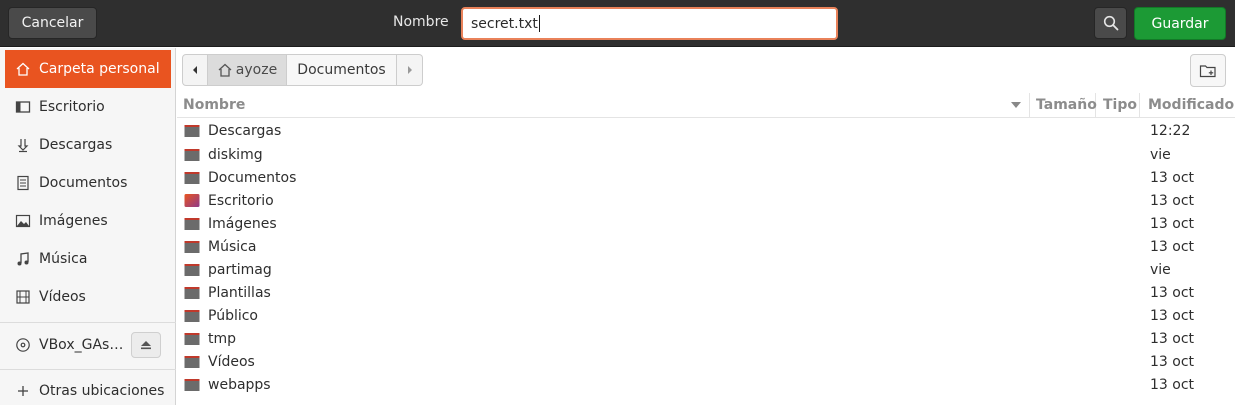  Describe the element at coordinates (649, 23) in the screenshot. I see `filename-input: secret.txt` at that location.